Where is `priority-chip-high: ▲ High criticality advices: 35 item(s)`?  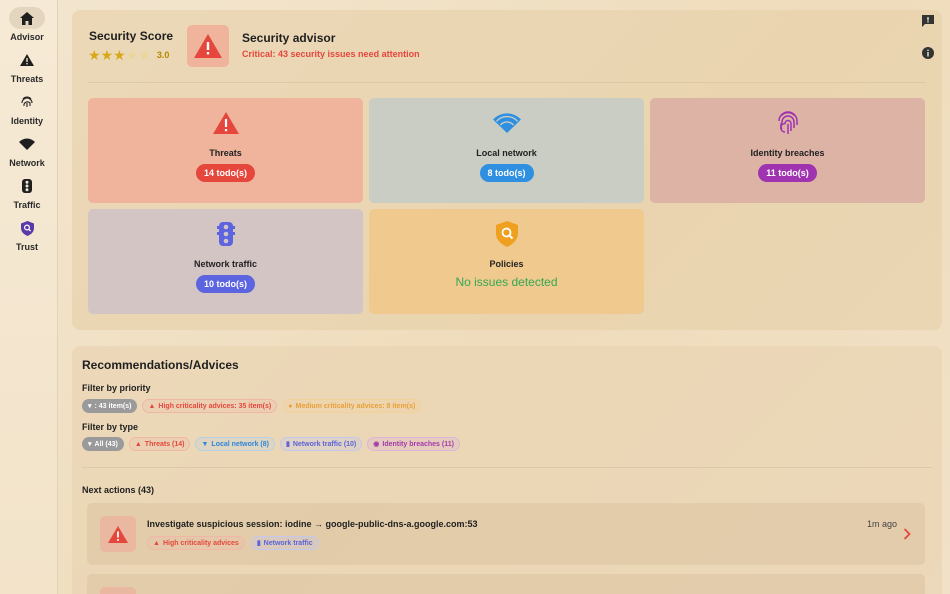 priority-chip-high: ▲ High criticality advices: 35 item(s) is located at coordinates (210, 406).